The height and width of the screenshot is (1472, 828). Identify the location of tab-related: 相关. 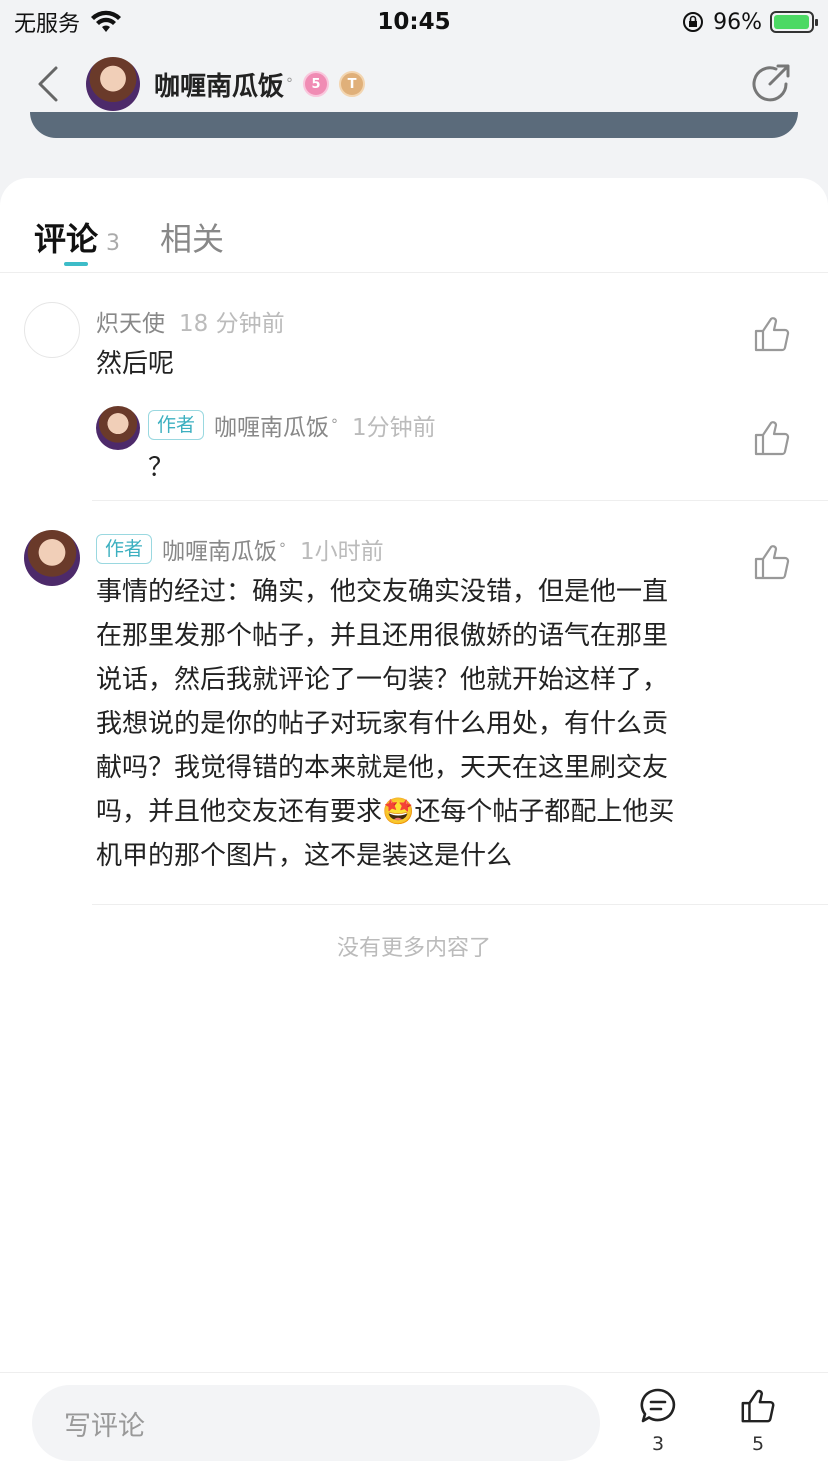
(192, 237).